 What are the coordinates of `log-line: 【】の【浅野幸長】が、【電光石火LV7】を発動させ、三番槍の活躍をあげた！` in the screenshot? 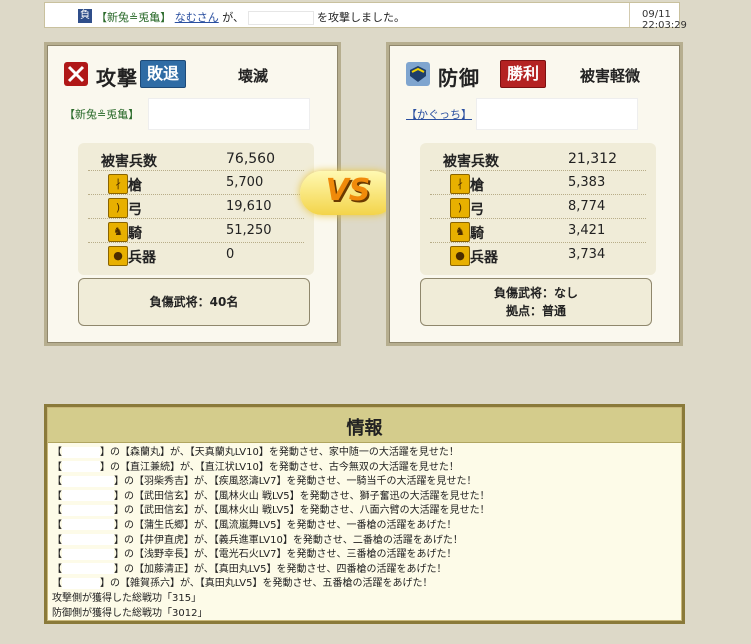 It's located at (254, 554).